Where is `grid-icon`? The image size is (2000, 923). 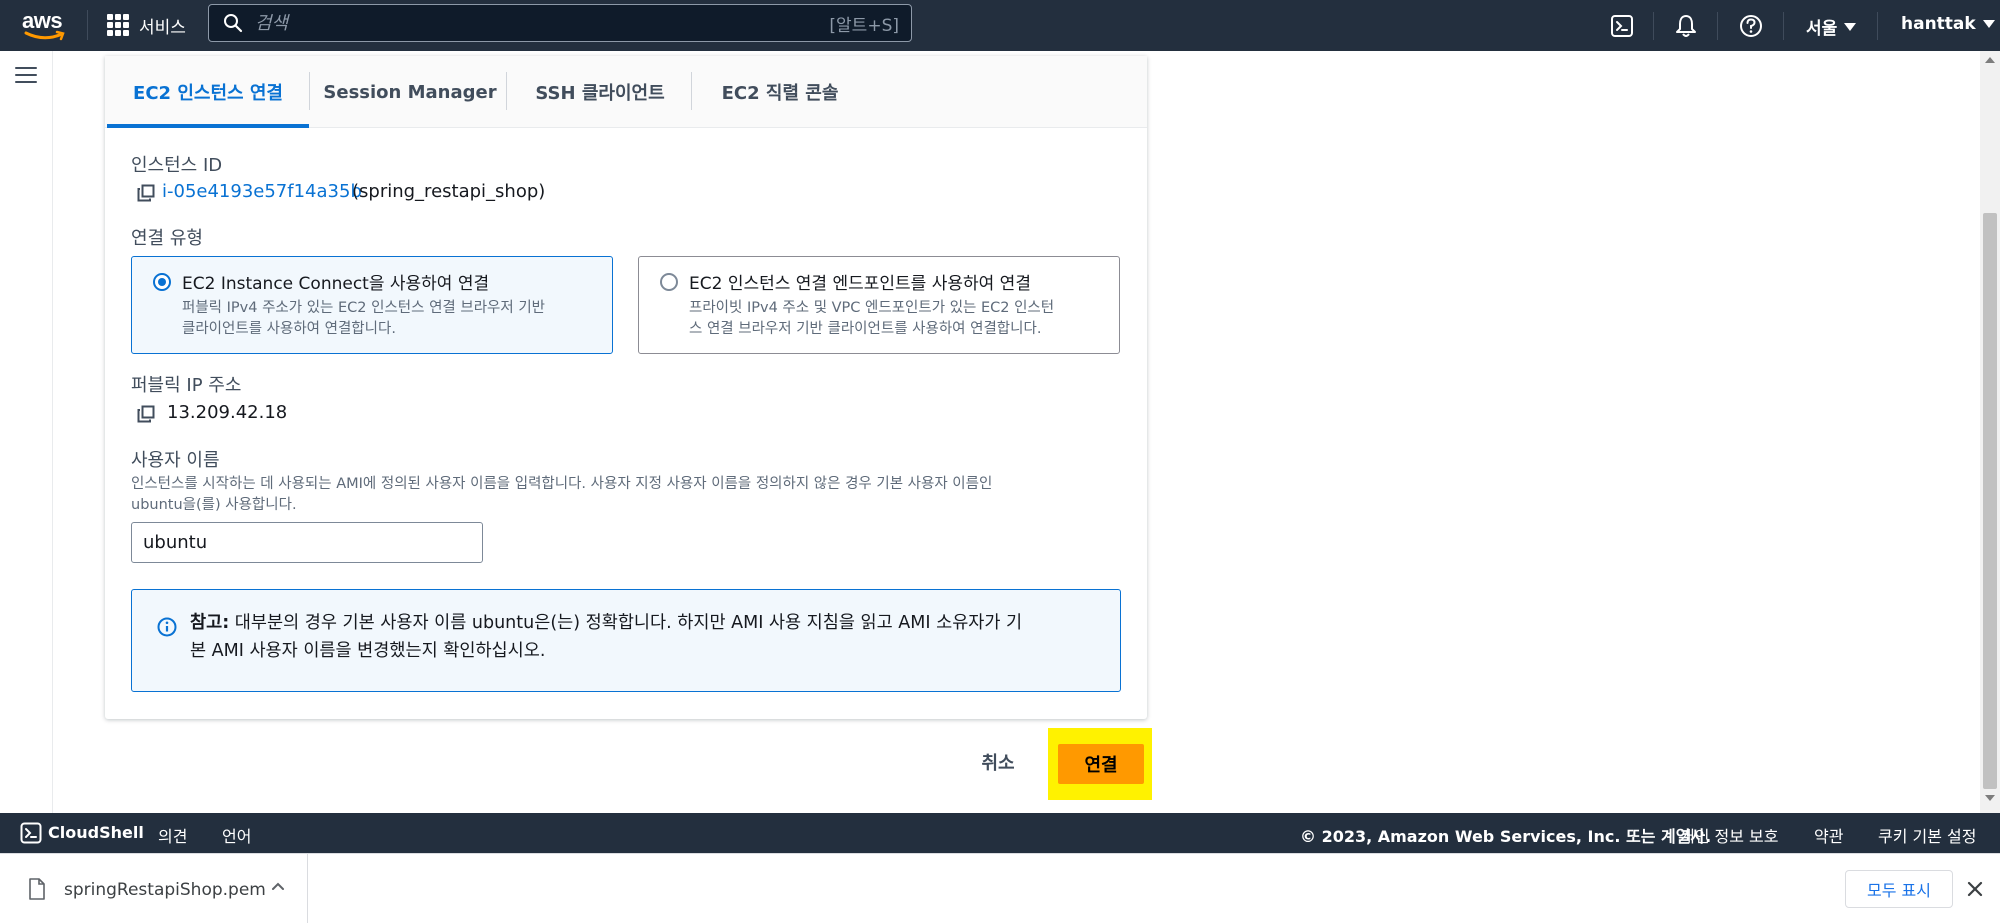
grid-icon is located at coordinates (118, 25).